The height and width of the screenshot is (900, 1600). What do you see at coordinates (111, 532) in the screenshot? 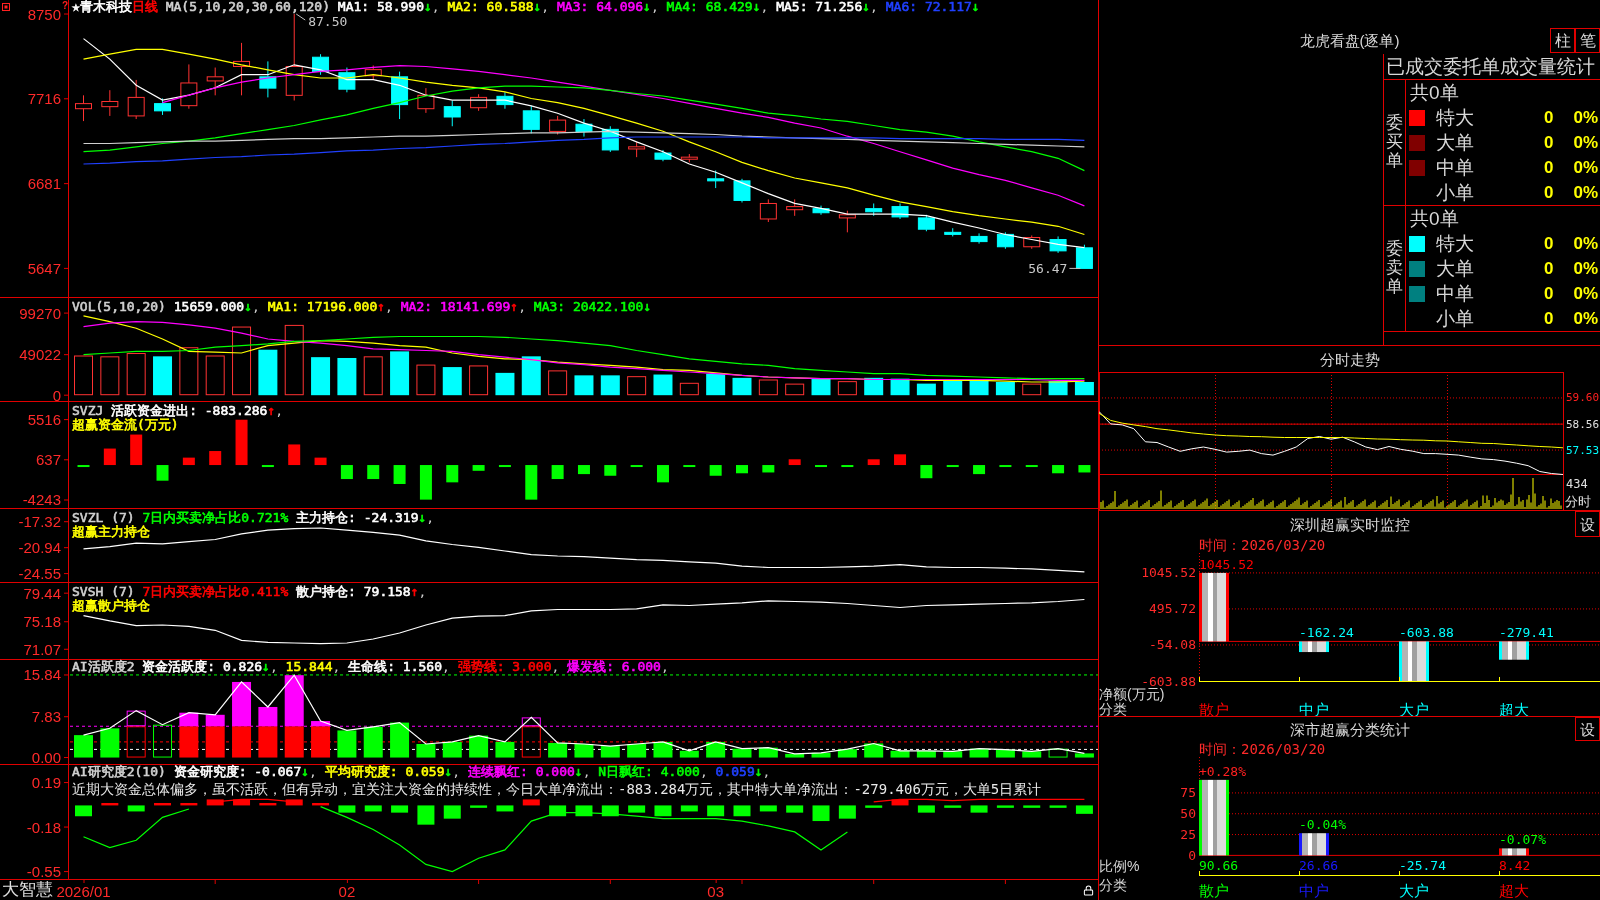
I see `indicator-legend: 超赢主力持仓` at bounding box center [111, 532].